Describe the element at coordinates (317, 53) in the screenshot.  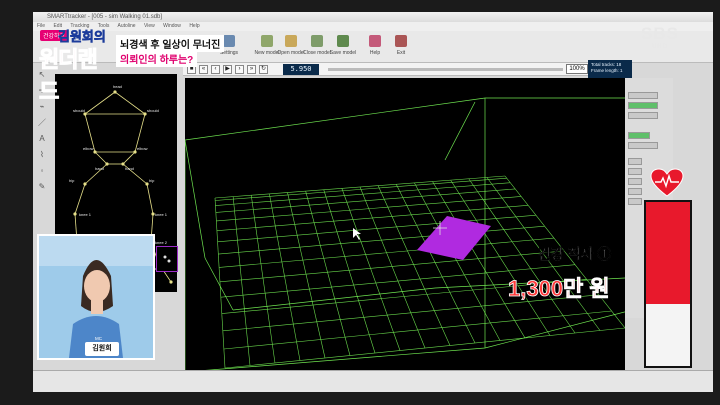
I see `close-model-label: Close model` at that location.